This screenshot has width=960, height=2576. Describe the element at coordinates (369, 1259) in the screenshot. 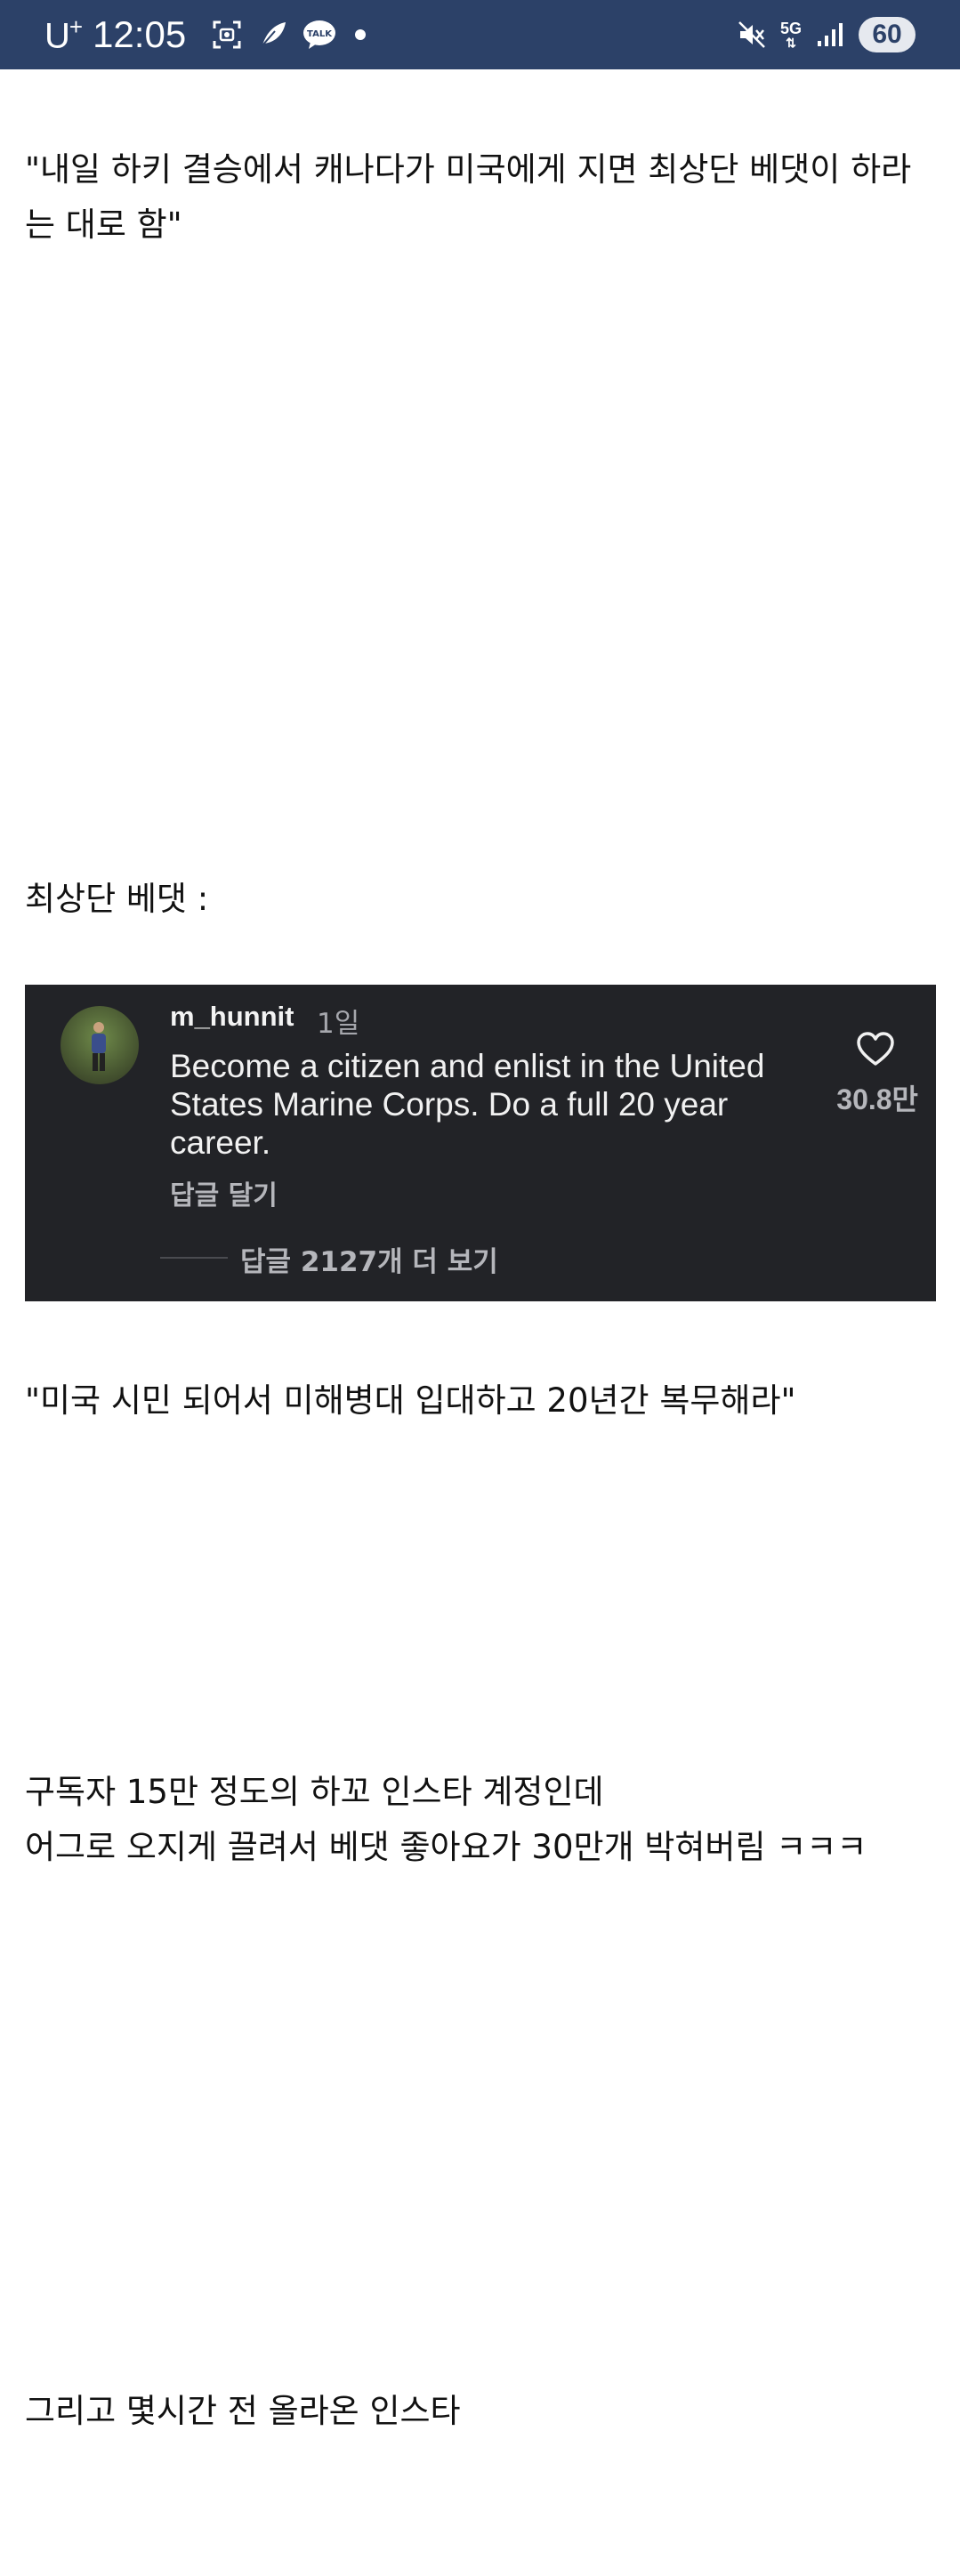

I see `view-replies-button: 답글 2127개 더 보기` at that location.